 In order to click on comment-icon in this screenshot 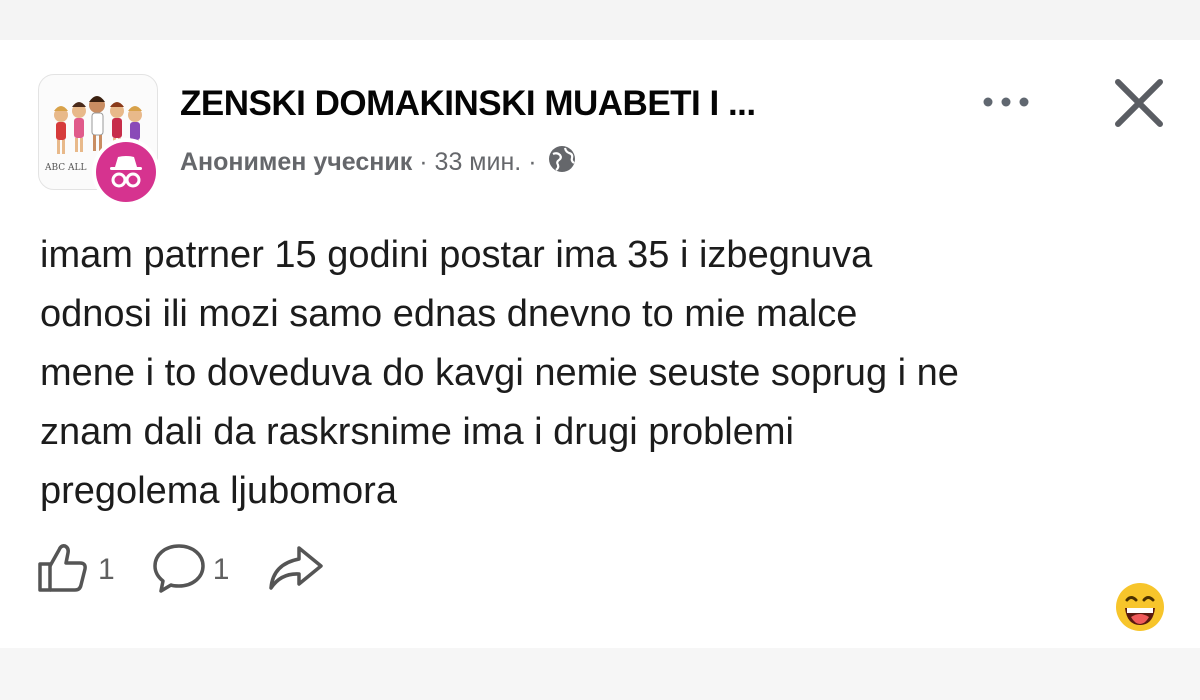, I will do `click(179, 570)`.